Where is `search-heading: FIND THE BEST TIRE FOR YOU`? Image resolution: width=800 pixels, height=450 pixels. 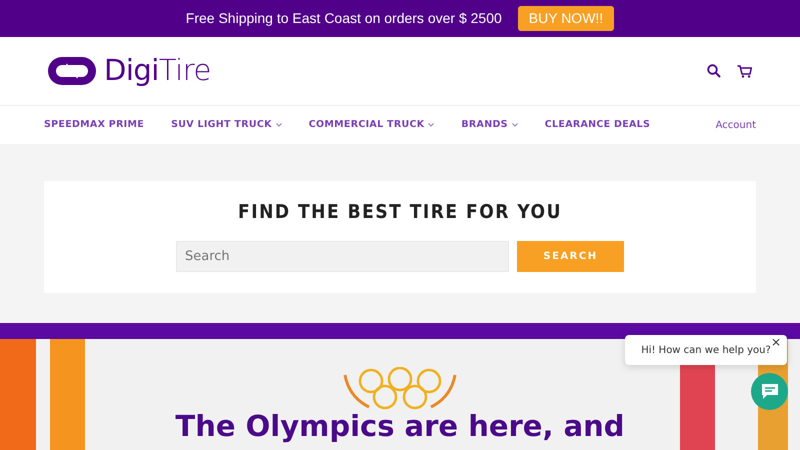
search-heading: FIND THE BEST TIRE FOR YOU is located at coordinates (400, 212).